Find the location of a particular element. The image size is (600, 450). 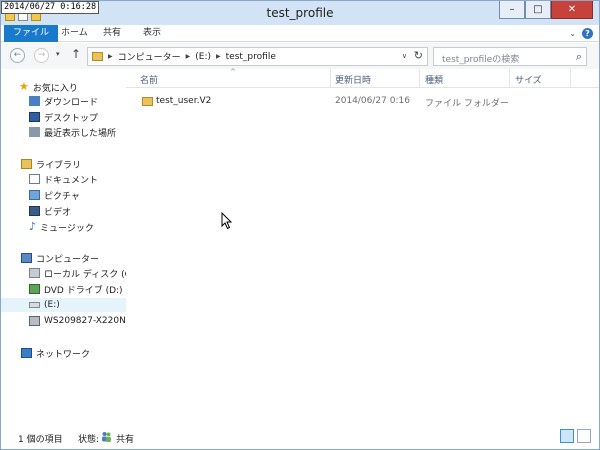

close-button: ✕ is located at coordinates (572, 10).